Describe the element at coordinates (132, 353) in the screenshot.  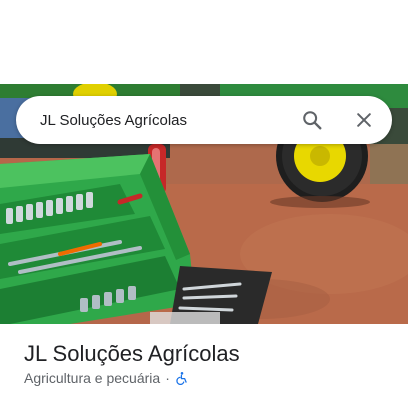
I see `place-title: JL Soluções Agrícolas` at that location.